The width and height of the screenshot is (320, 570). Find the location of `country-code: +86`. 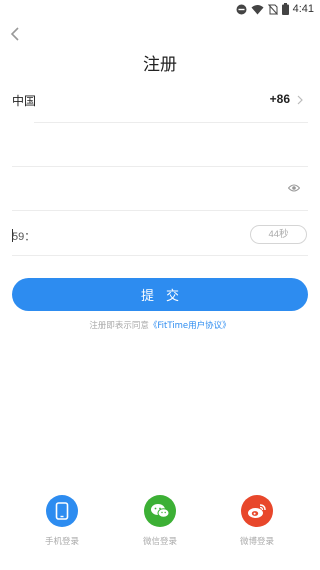

country-code: +86 is located at coordinates (279, 99).